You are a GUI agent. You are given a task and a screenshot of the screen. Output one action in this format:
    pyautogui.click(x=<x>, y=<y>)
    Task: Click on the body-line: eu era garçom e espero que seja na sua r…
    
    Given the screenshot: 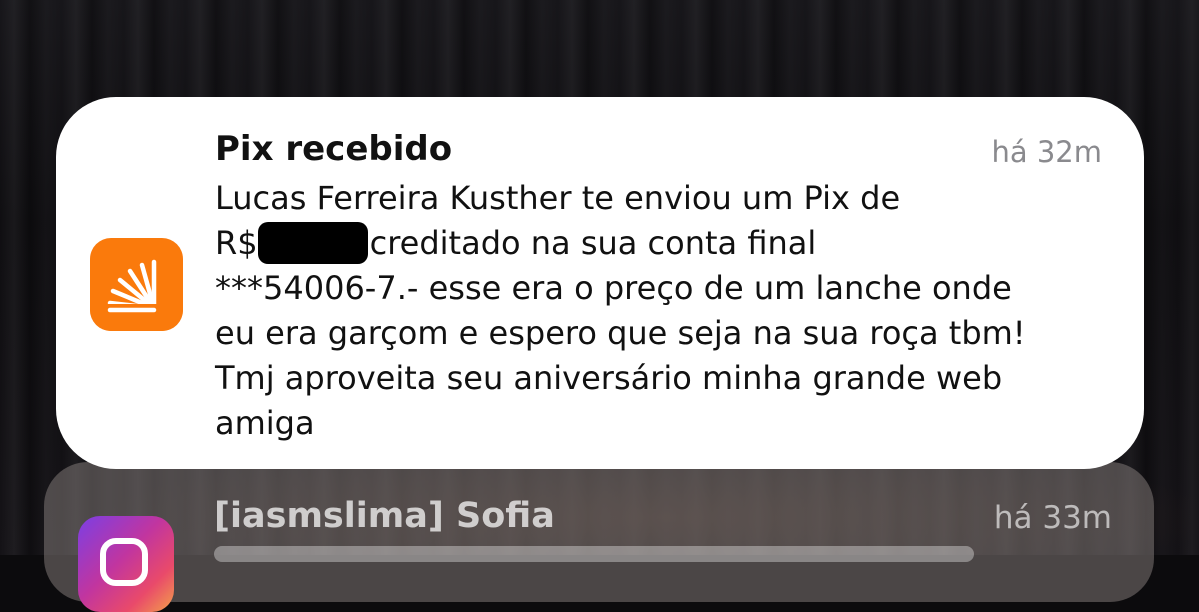 What is the action you would take?
    pyautogui.click(x=620, y=333)
    